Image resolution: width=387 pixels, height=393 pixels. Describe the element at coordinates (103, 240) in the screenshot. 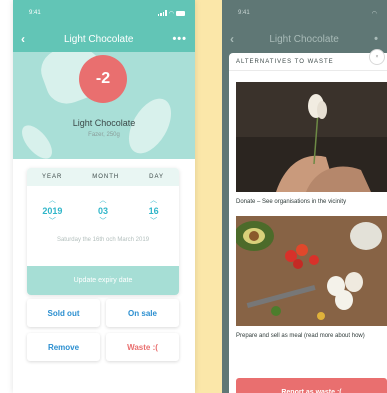

I see `date-summary: Saturday the 16th och March 2019` at that location.